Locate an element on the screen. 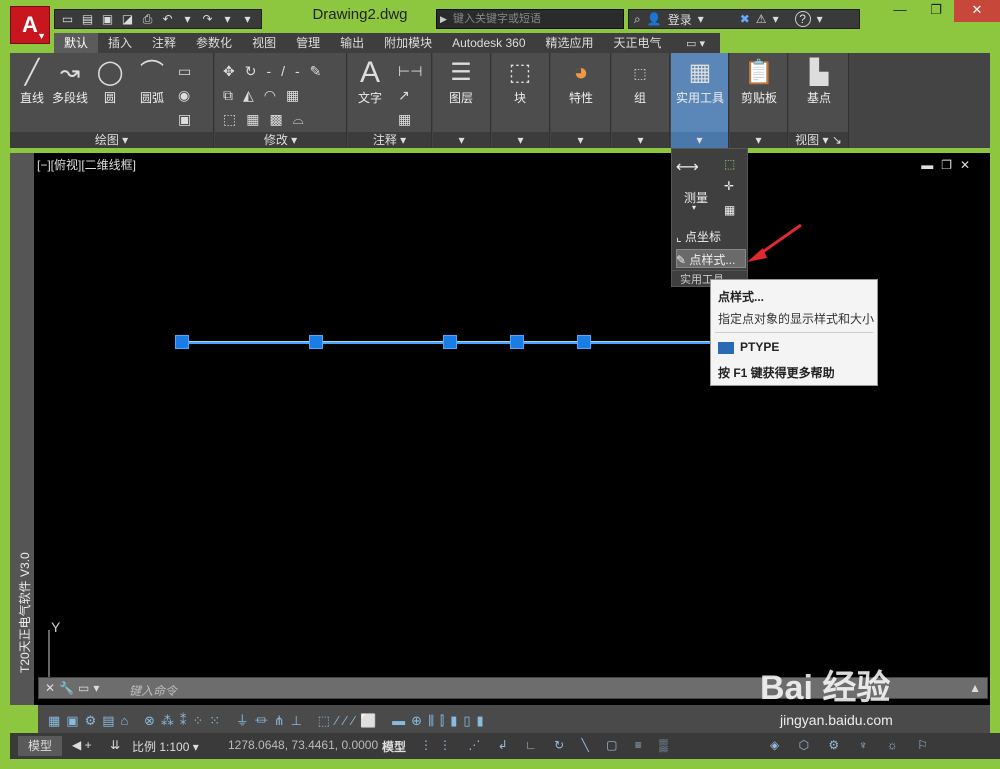 This screenshot has height=769, width=1000. line-tool: ╱ 直线 is located at coordinates (32, 81).